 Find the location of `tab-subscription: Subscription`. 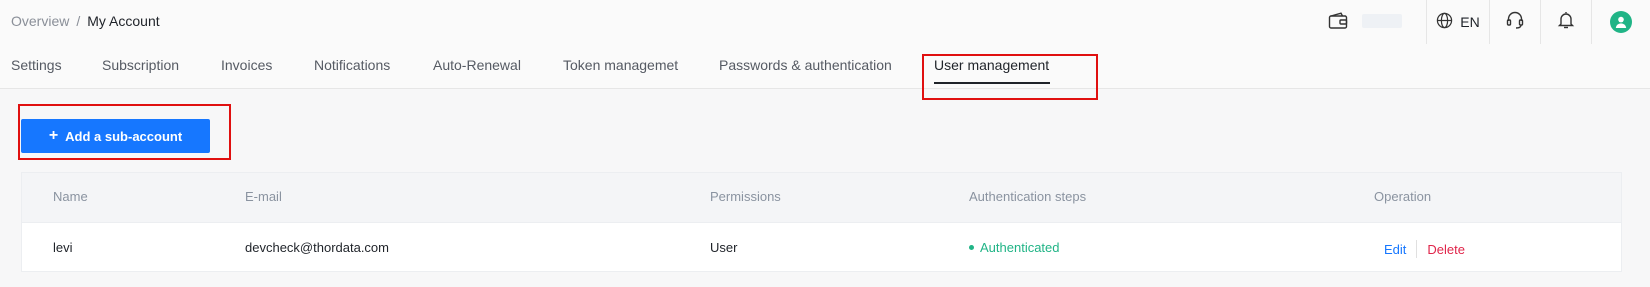

tab-subscription: Subscription is located at coordinates (140, 65).